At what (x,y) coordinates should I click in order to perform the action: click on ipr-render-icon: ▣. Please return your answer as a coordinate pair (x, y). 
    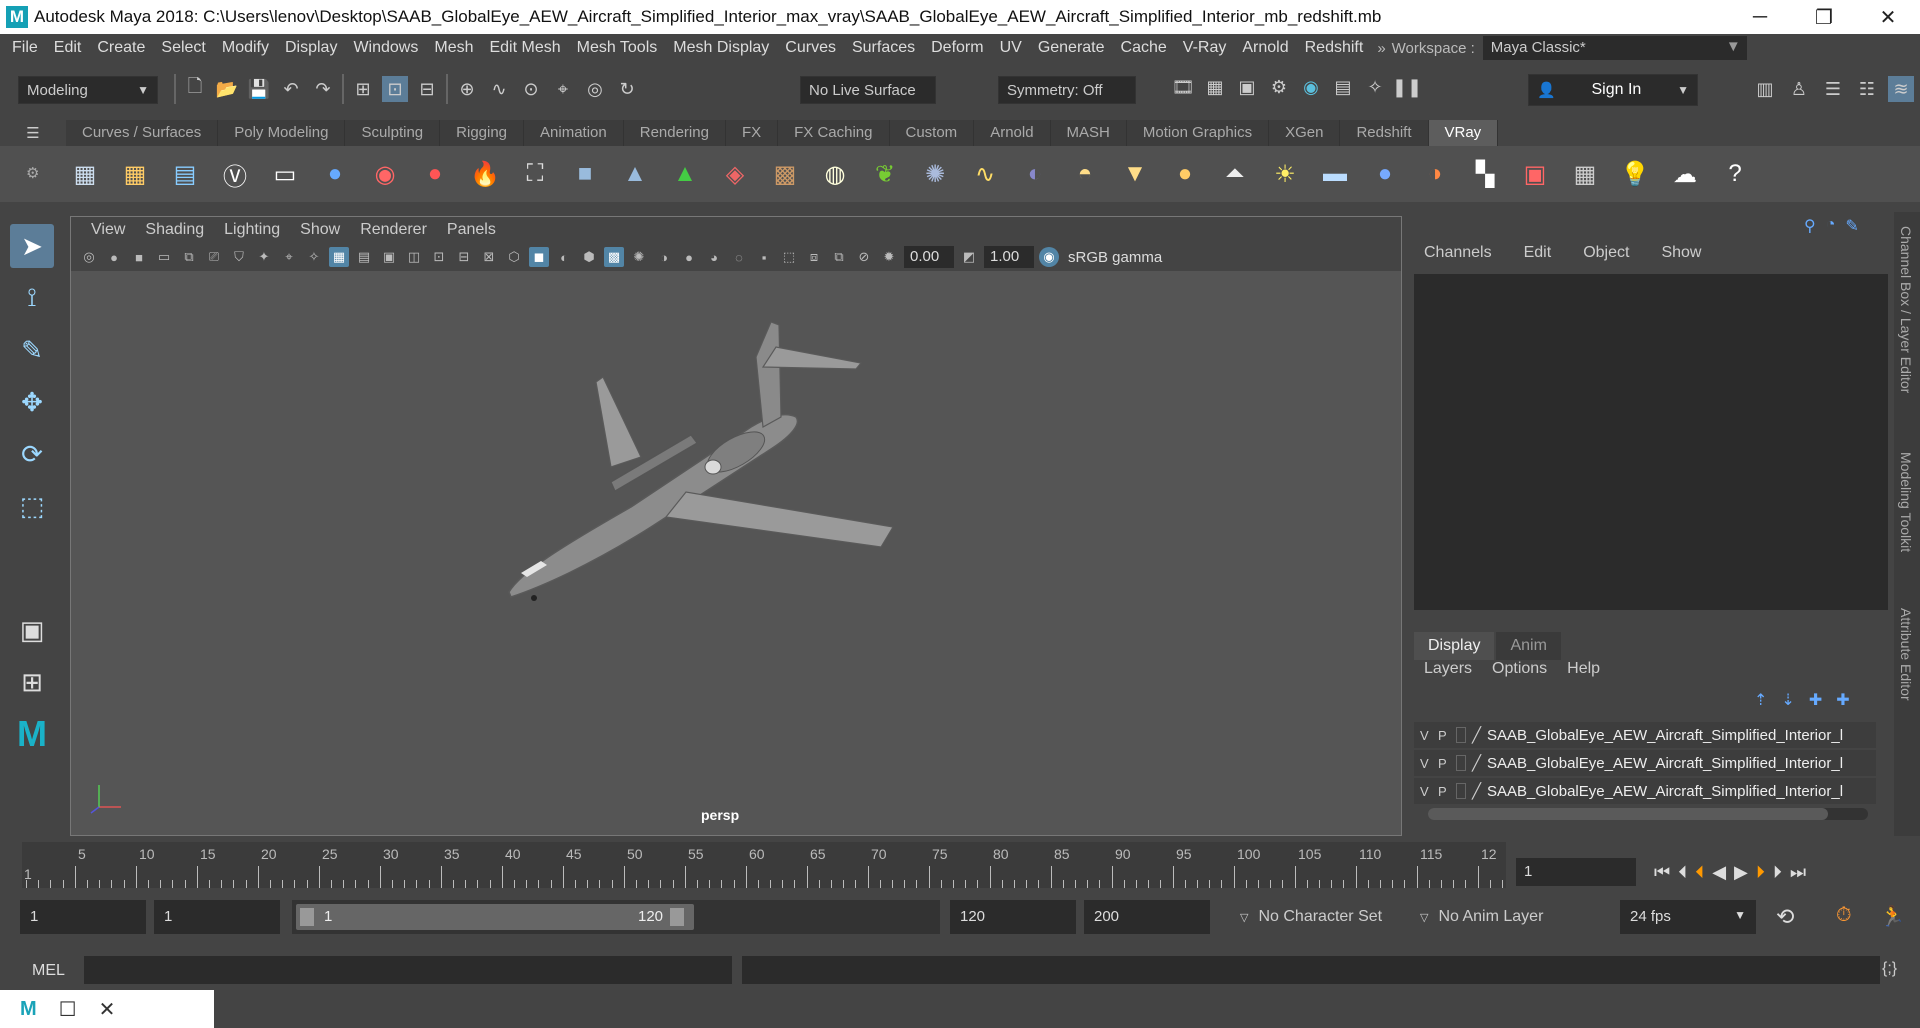
    Looking at the image, I should click on (1247, 87).